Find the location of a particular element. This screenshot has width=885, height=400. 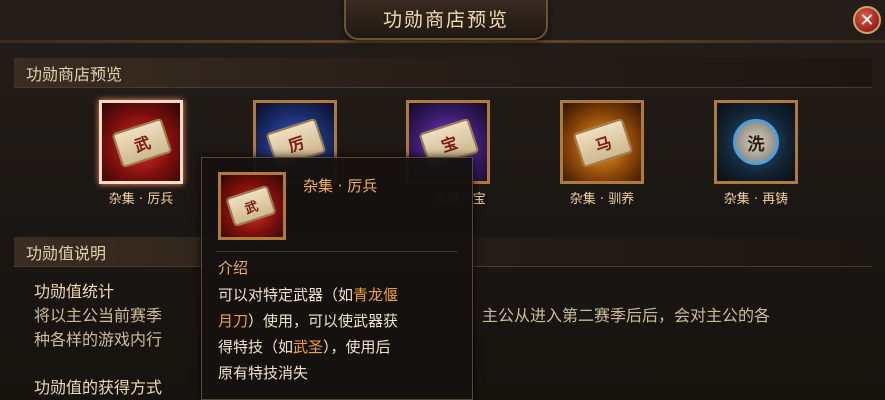

desc-text: 得特技（如 is located at coordinates (256, 347).